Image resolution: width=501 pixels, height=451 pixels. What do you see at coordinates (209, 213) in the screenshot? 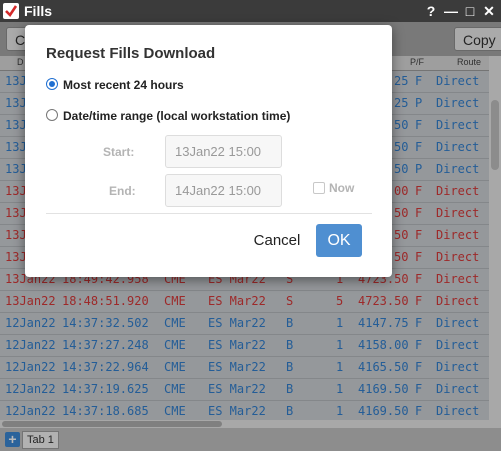
I see `dialog-divider` at bounding box center [209, 213].